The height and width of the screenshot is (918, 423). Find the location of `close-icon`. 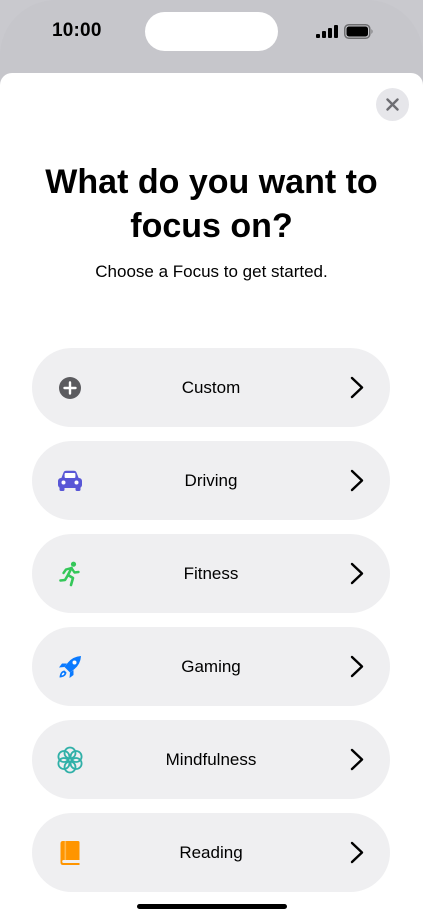

close-icon is located at coordinates (392, 104).